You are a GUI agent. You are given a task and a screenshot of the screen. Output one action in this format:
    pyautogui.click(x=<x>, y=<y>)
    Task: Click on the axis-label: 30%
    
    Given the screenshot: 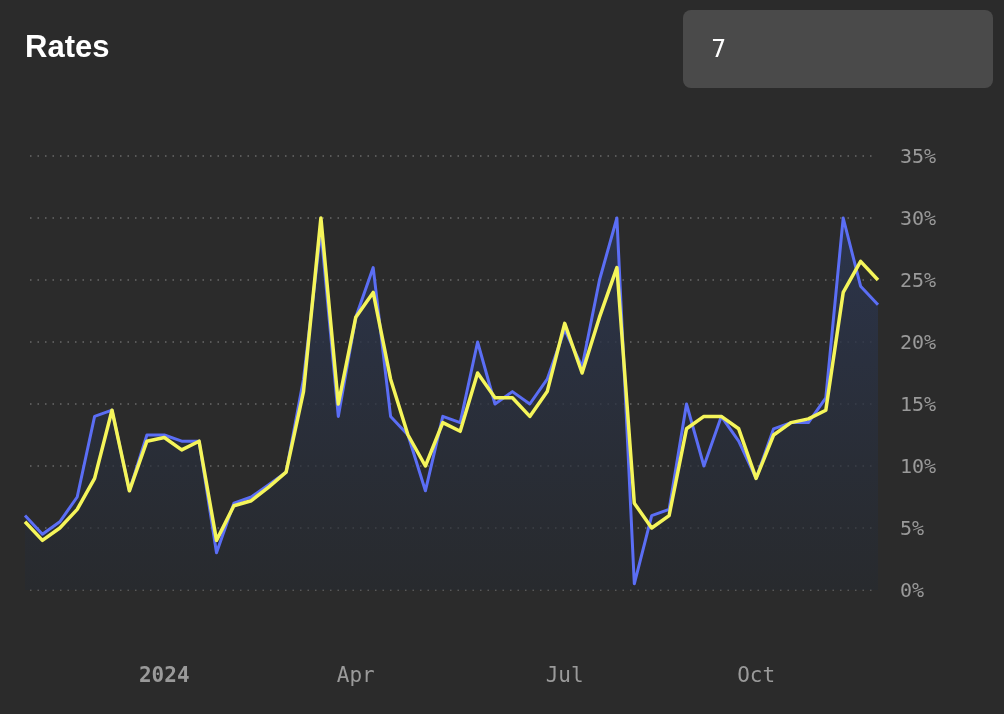 What is the action you would take?
    pyautogui.click(x=918, y=218)
    